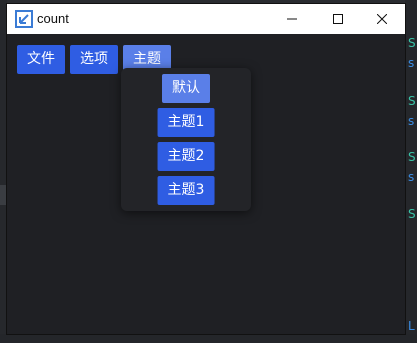  I want to click on maximize-icon, so click(338, 19).